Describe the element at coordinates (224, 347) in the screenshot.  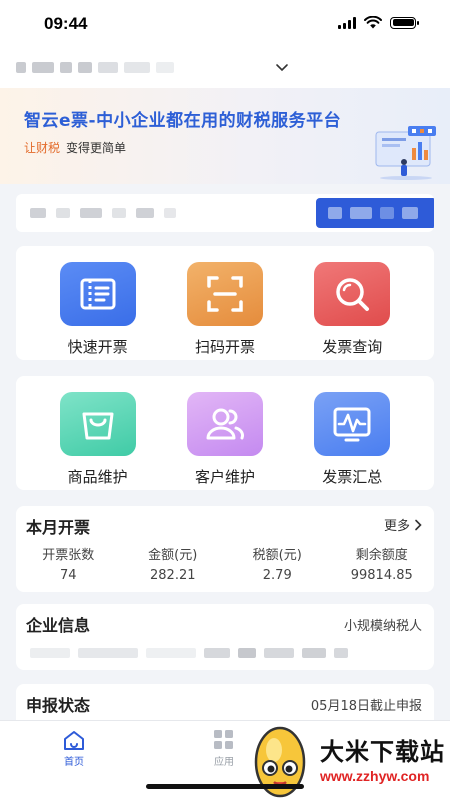
I see `scan-invoice-label: 扫码开票` at that location.